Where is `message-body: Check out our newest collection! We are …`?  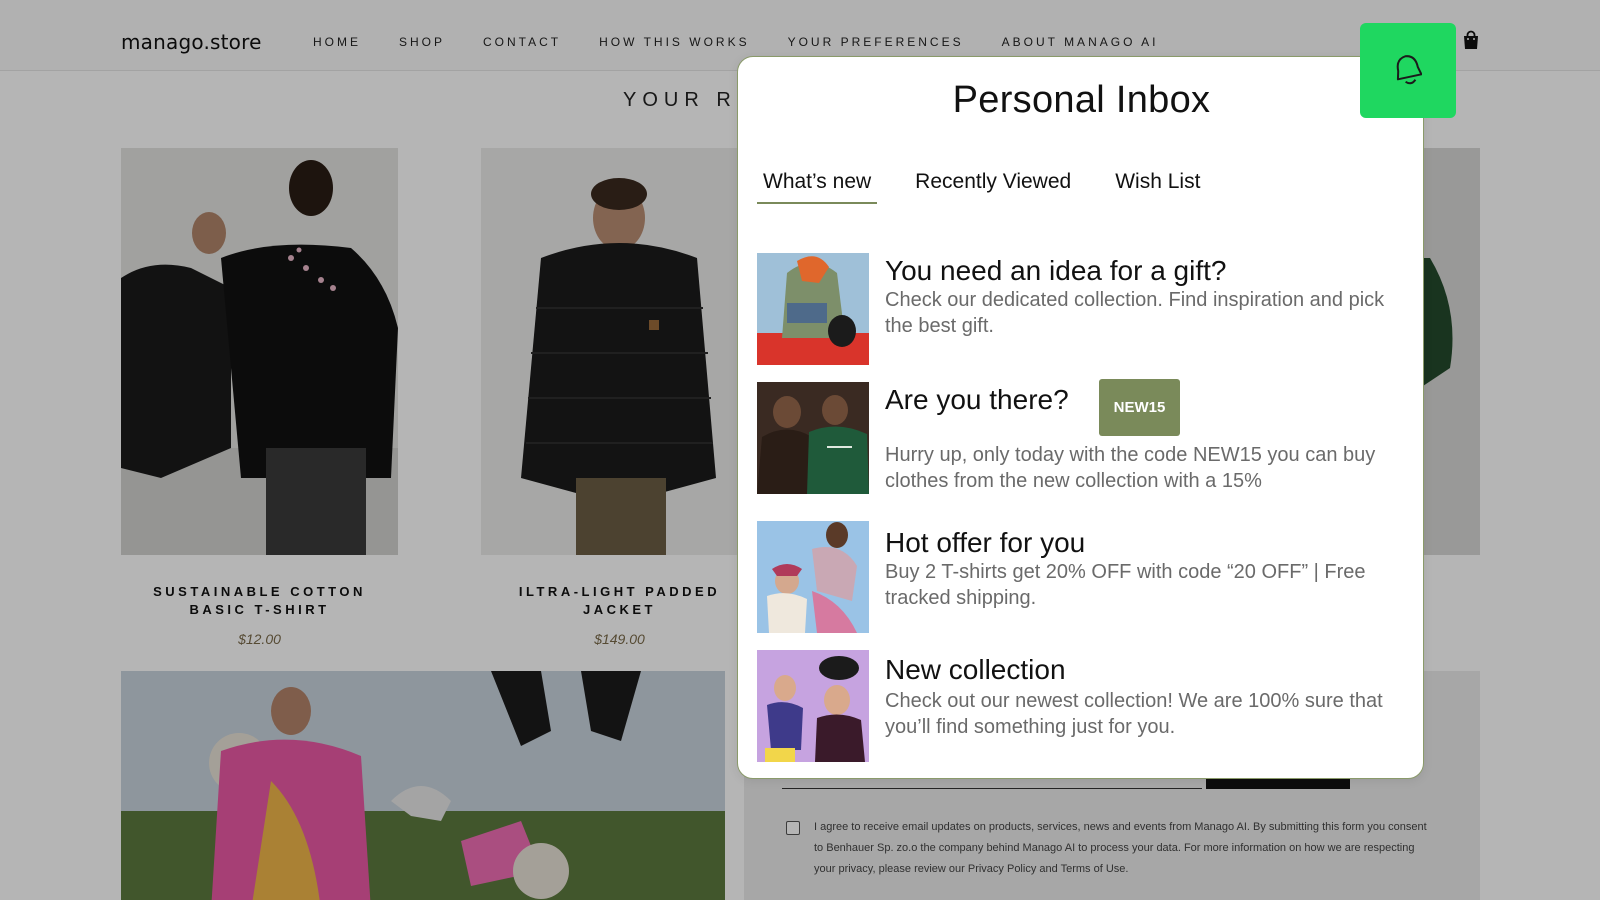 message-body: Check out our newest collection! We are … is located at coordinates (1134, 714).